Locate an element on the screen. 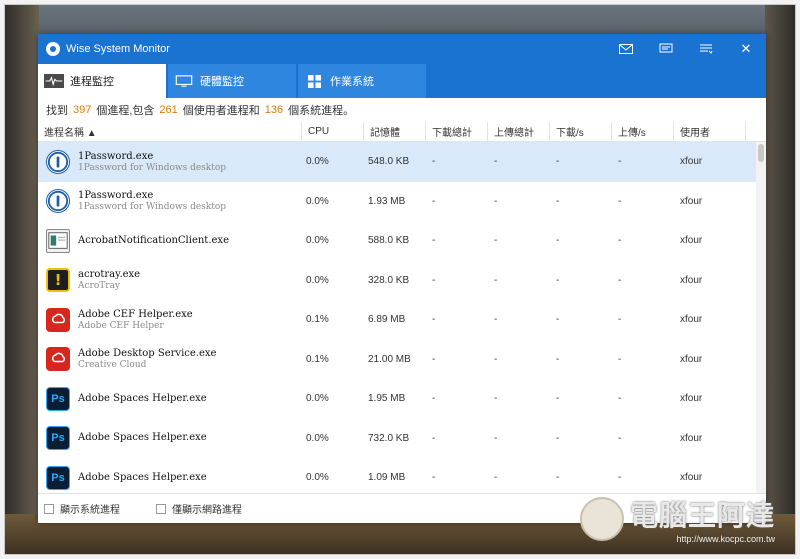  user-process-count: 261 is located at coordinates (168, 110).